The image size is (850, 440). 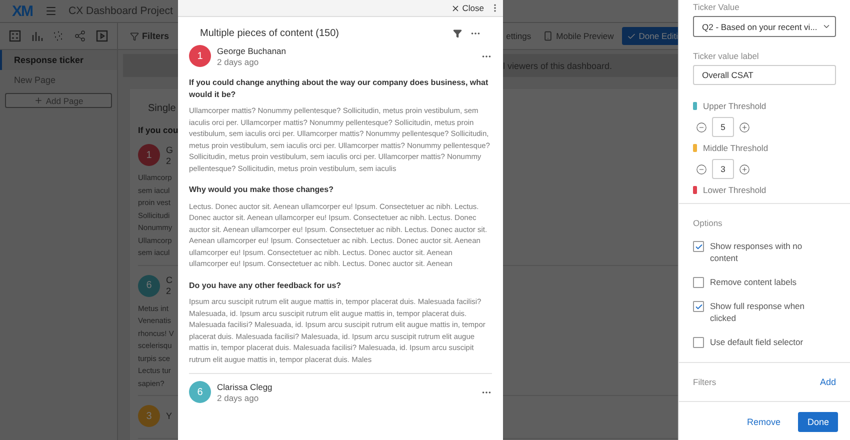 What do you see at coordinates (339, 88) in the screenshot?
I see `question-text: If you could change anything about the way our company does business, what would it be?` at bounding box center [339, 88].